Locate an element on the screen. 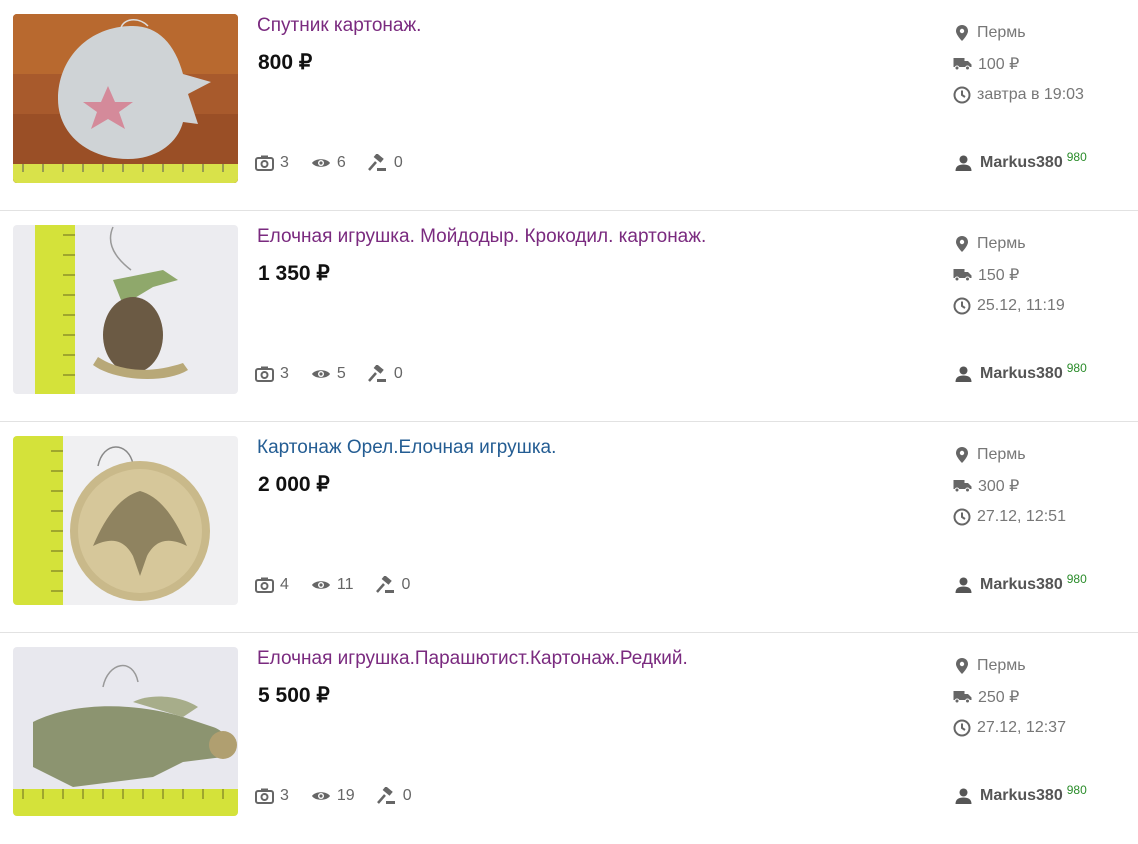 The image size is (1138, 844). listing-title: Картонаж Орел.Елочная игрушка. is located at coordinates (406, 448).